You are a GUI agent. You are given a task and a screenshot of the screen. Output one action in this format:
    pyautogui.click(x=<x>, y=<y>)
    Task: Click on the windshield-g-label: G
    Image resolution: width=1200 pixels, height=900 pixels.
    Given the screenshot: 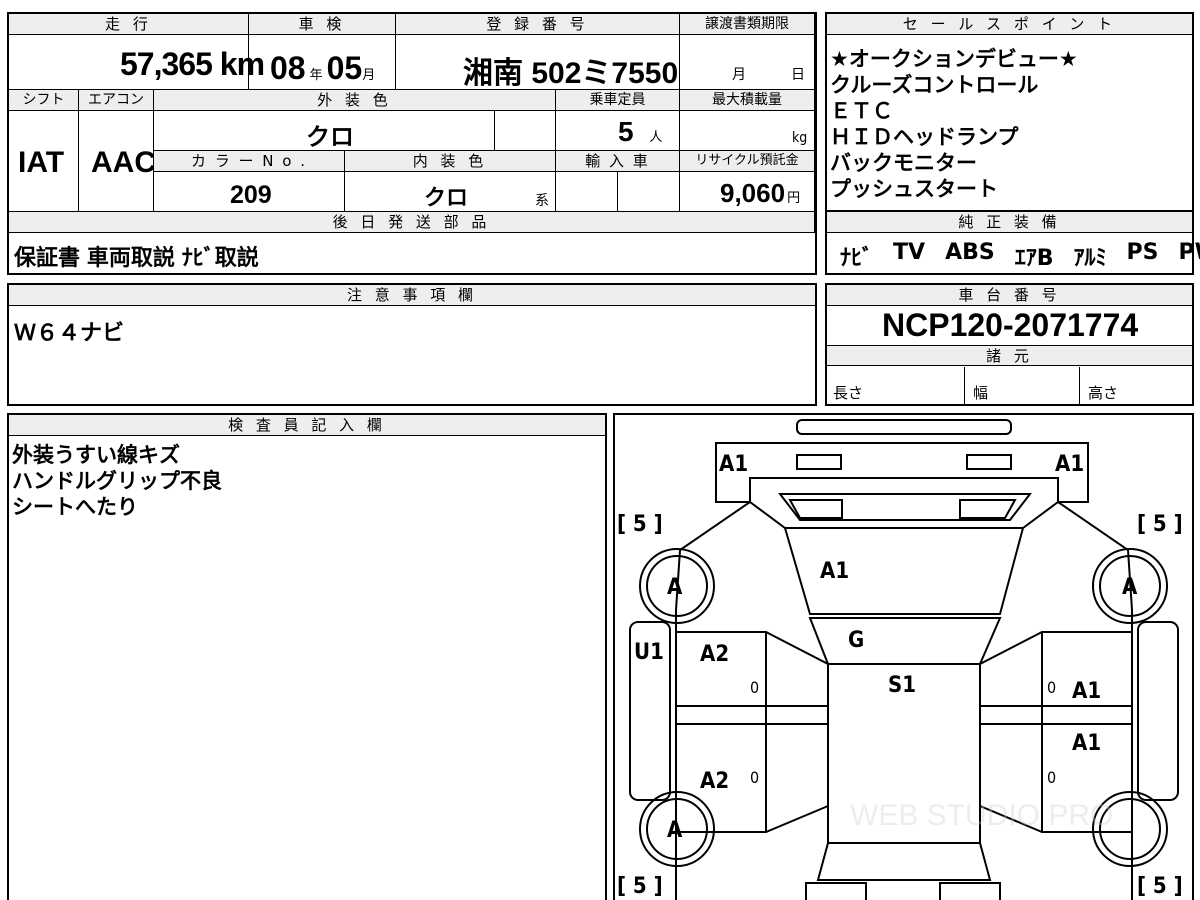 What is the action you would take?
    pyautogui.click(x=856, y=640)
    